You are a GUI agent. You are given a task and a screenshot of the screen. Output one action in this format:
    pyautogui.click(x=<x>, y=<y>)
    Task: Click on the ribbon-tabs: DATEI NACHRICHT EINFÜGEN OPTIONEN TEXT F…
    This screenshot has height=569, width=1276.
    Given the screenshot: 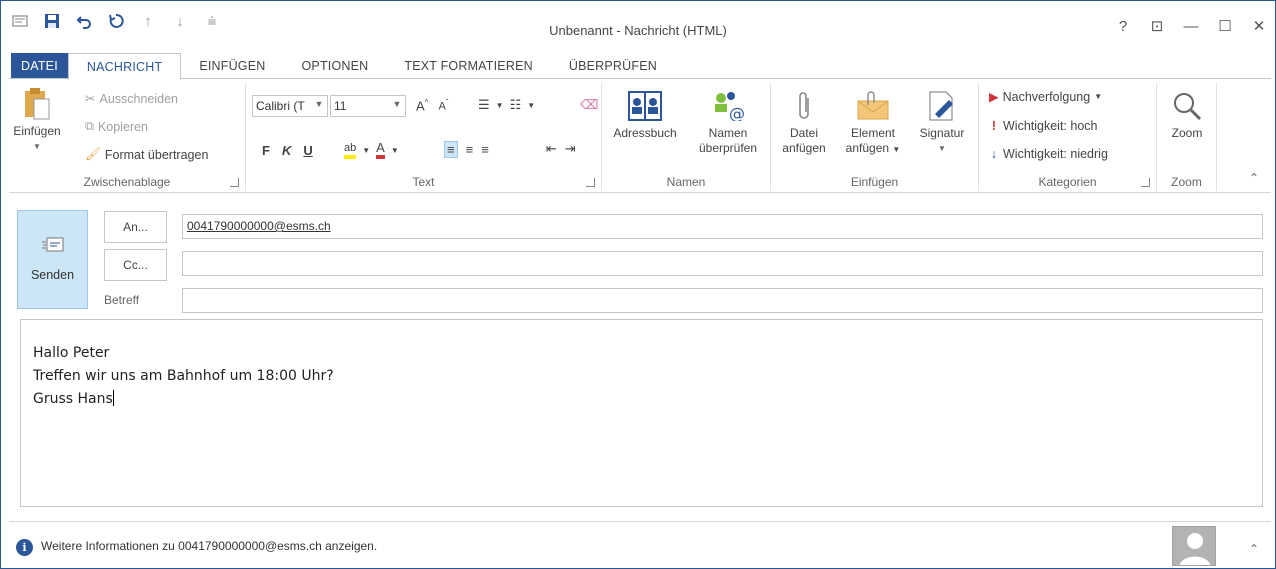 What is the action you would take?
    pyautogui.click(x=638, y=66)
    